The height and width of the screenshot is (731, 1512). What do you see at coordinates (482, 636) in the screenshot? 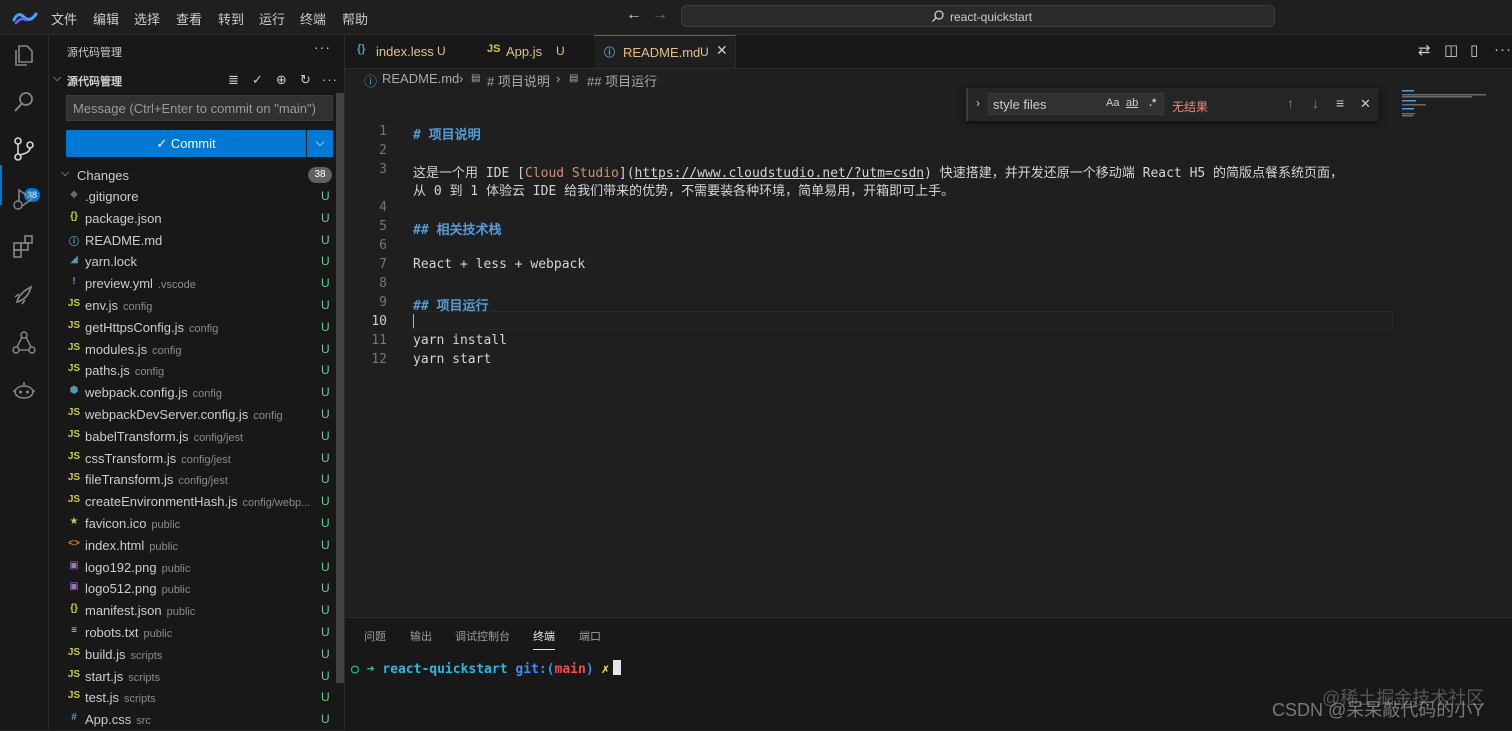
I see `tab-debug-console: 调试控制台` at bounding box center [482, 636].